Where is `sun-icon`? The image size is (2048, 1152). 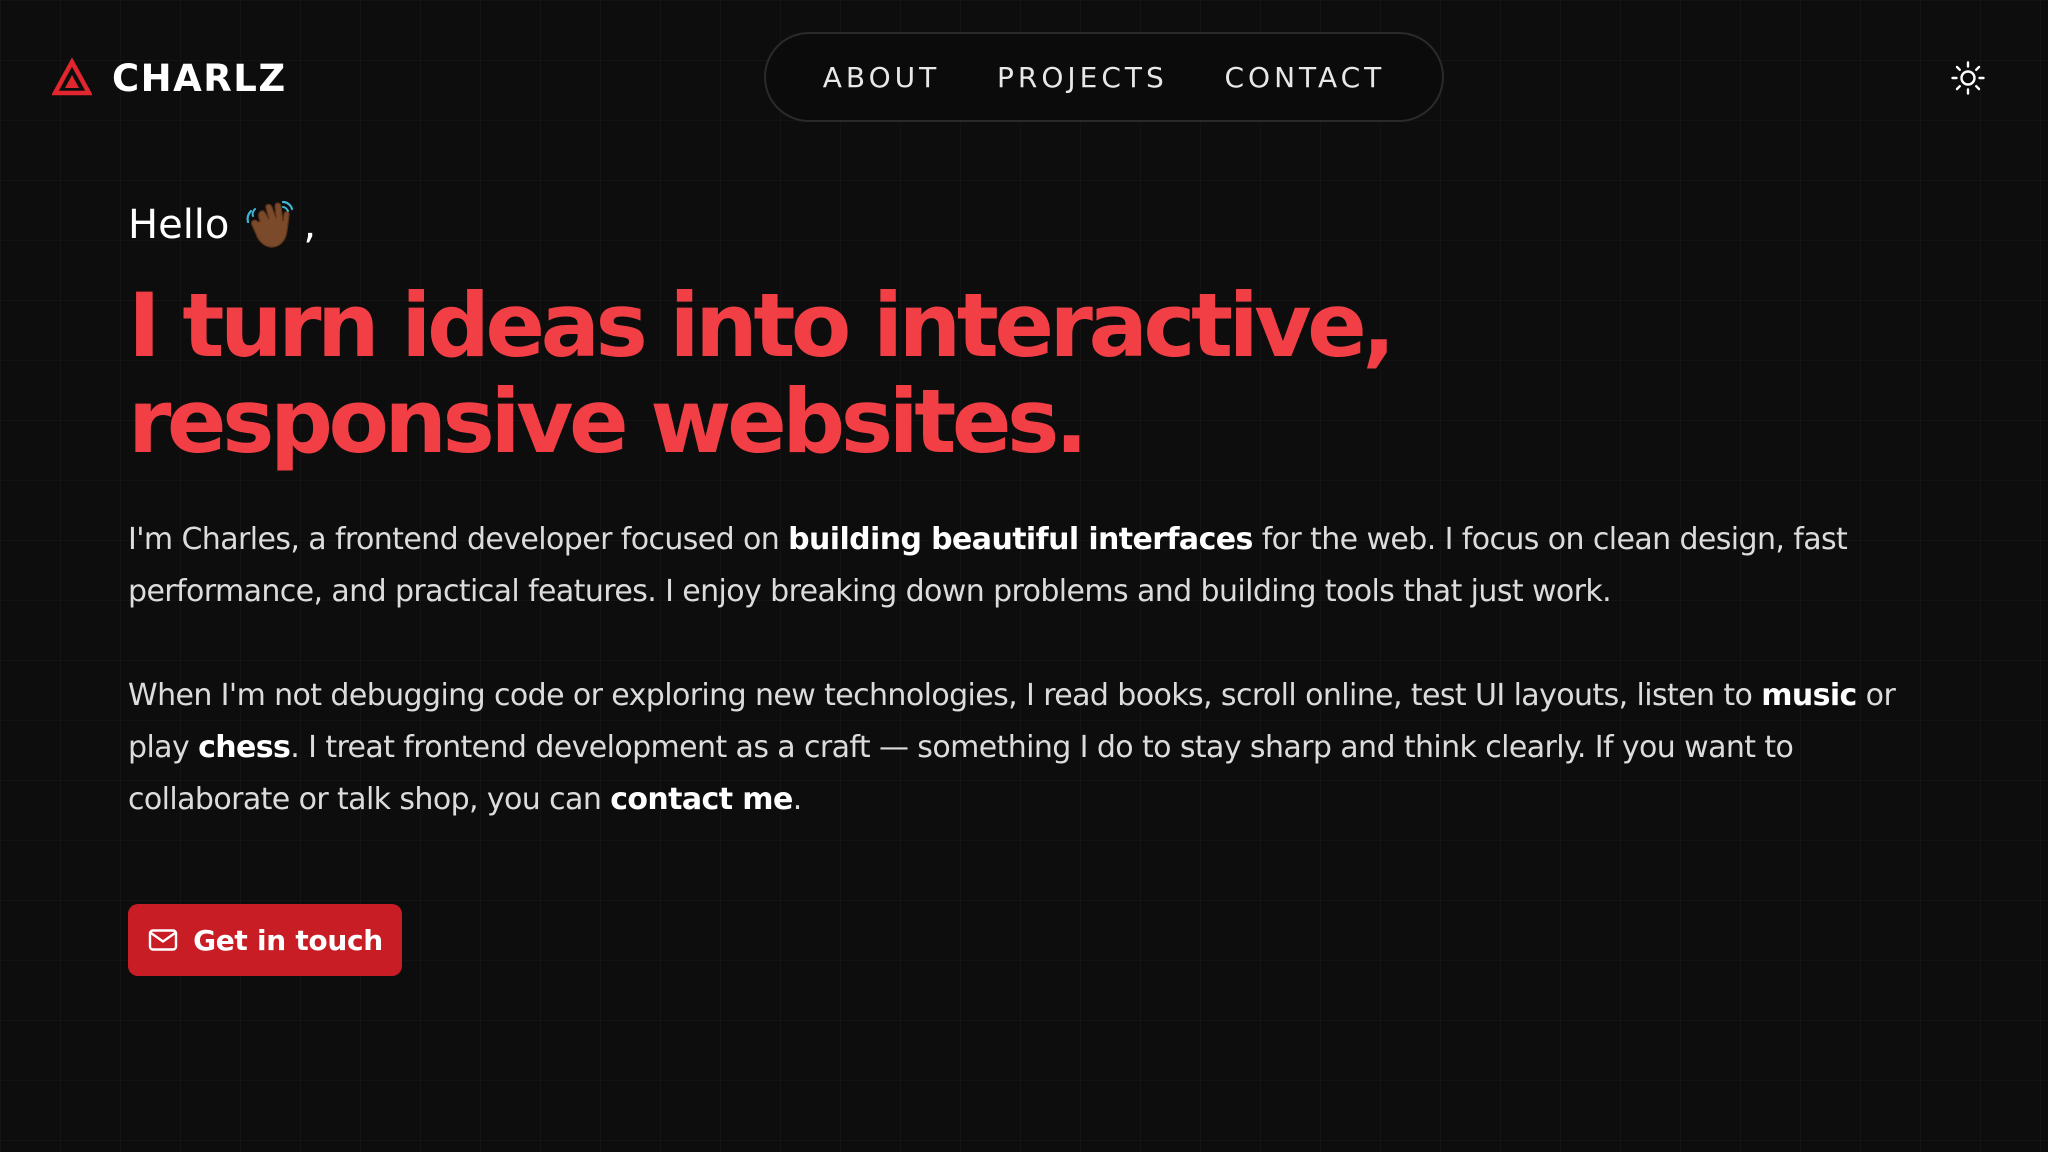 sun-icon is located at coordinates (1968, 78).